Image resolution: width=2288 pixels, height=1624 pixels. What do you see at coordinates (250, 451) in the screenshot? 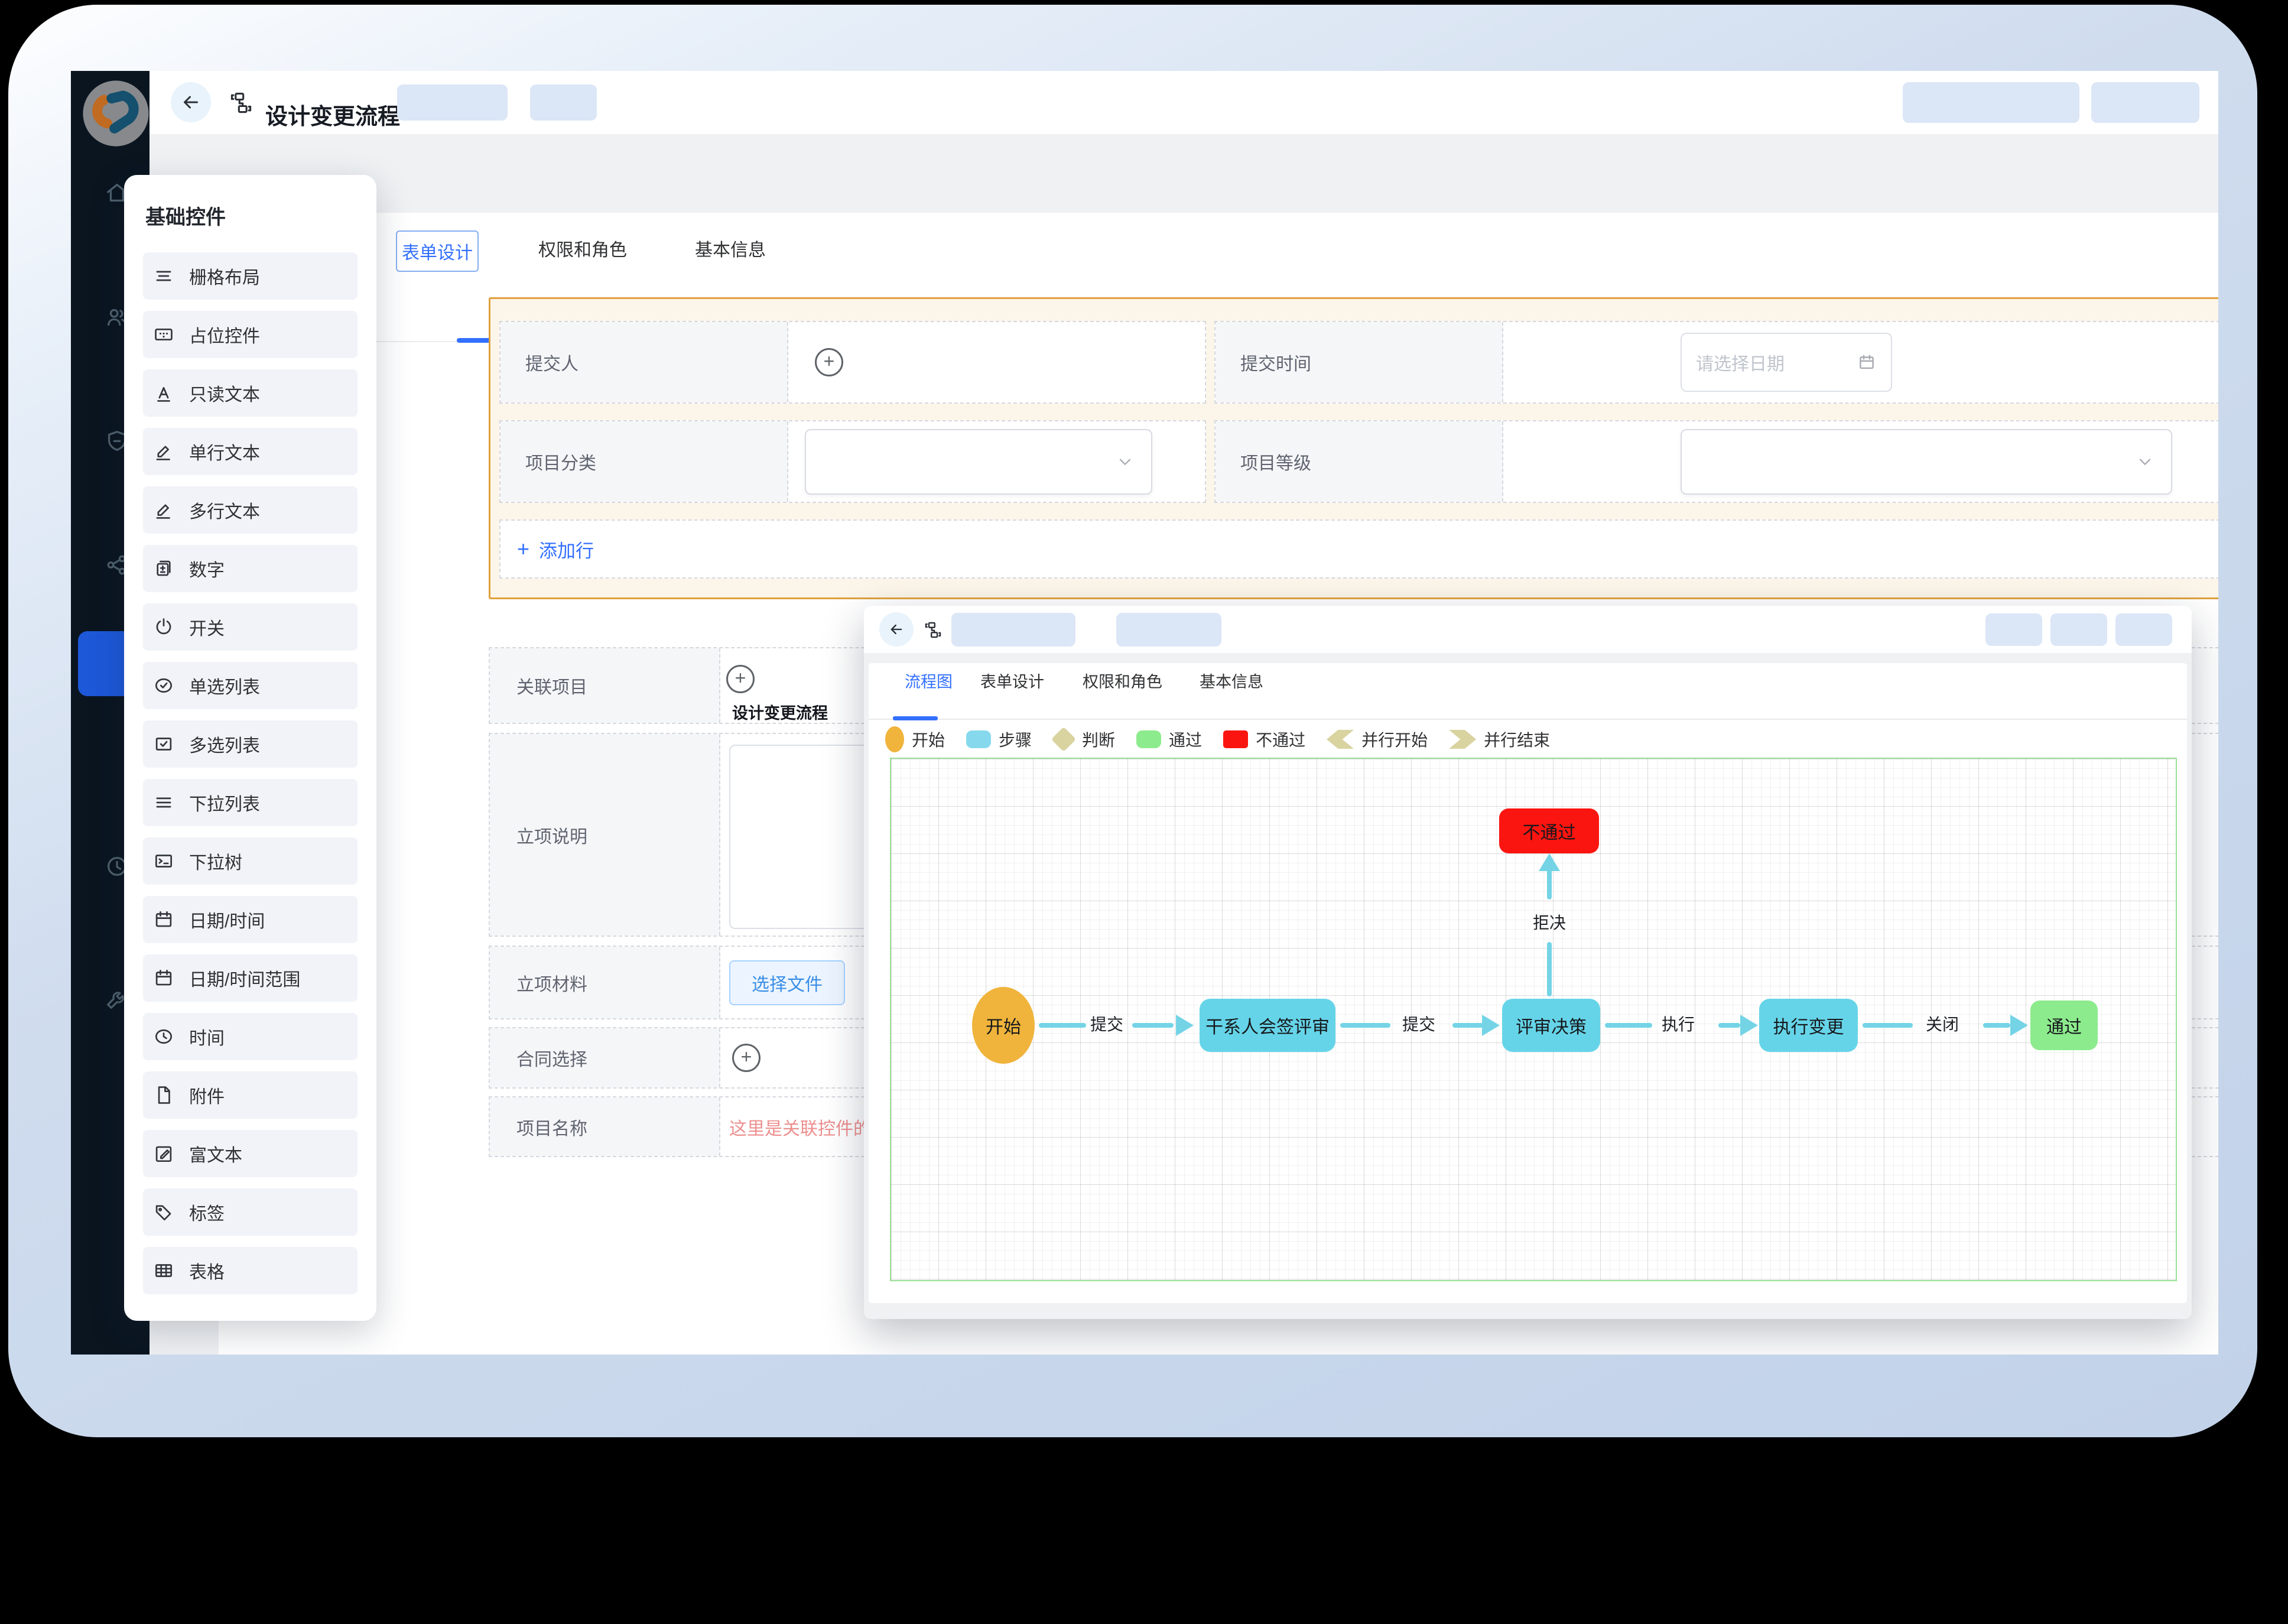
I see `panel-item-single-line-text: 单行文本` at bounding box center [250, 451].